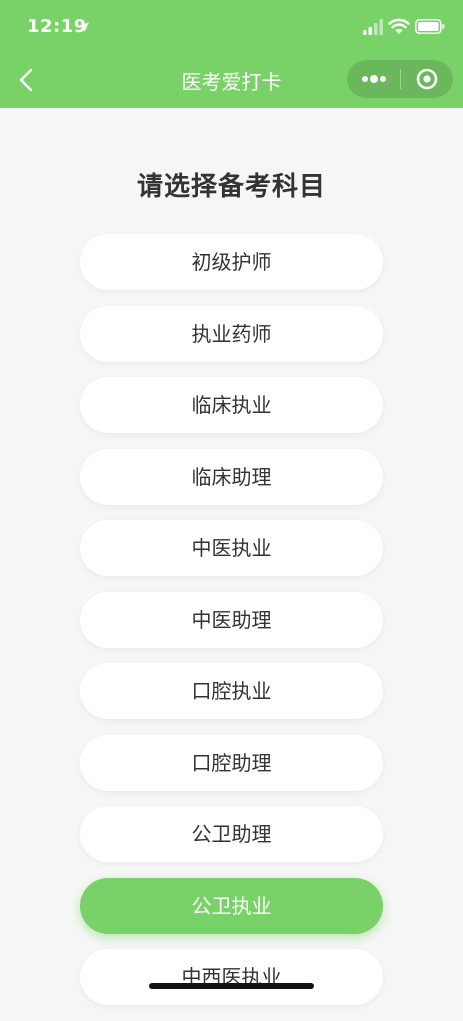 Image resolution: width=463 pixels, height=1021 pixels. What do you see at coordinates (231, 476) in the screenshot?
I see `subject-option-button: 临床助理` at bounding box center [231, 476].